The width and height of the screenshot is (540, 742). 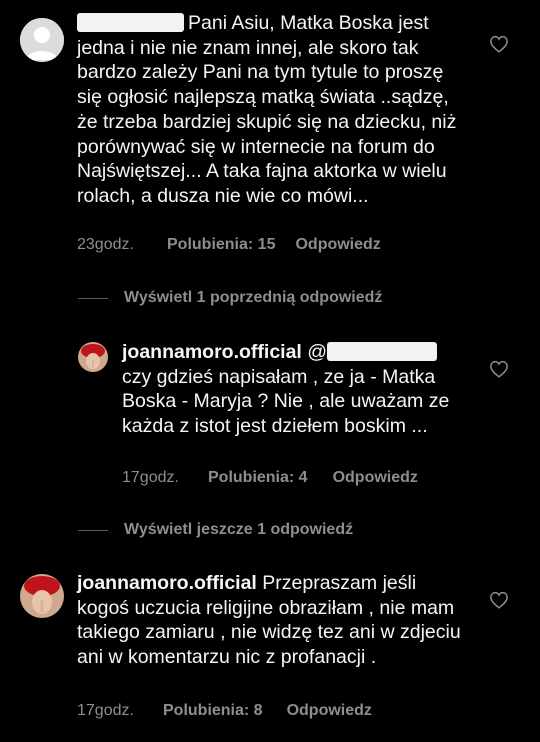 I want to click on view-previous-label: Wyświetl 1 poprzednią odpowiedź, so click(x=253, y=297).